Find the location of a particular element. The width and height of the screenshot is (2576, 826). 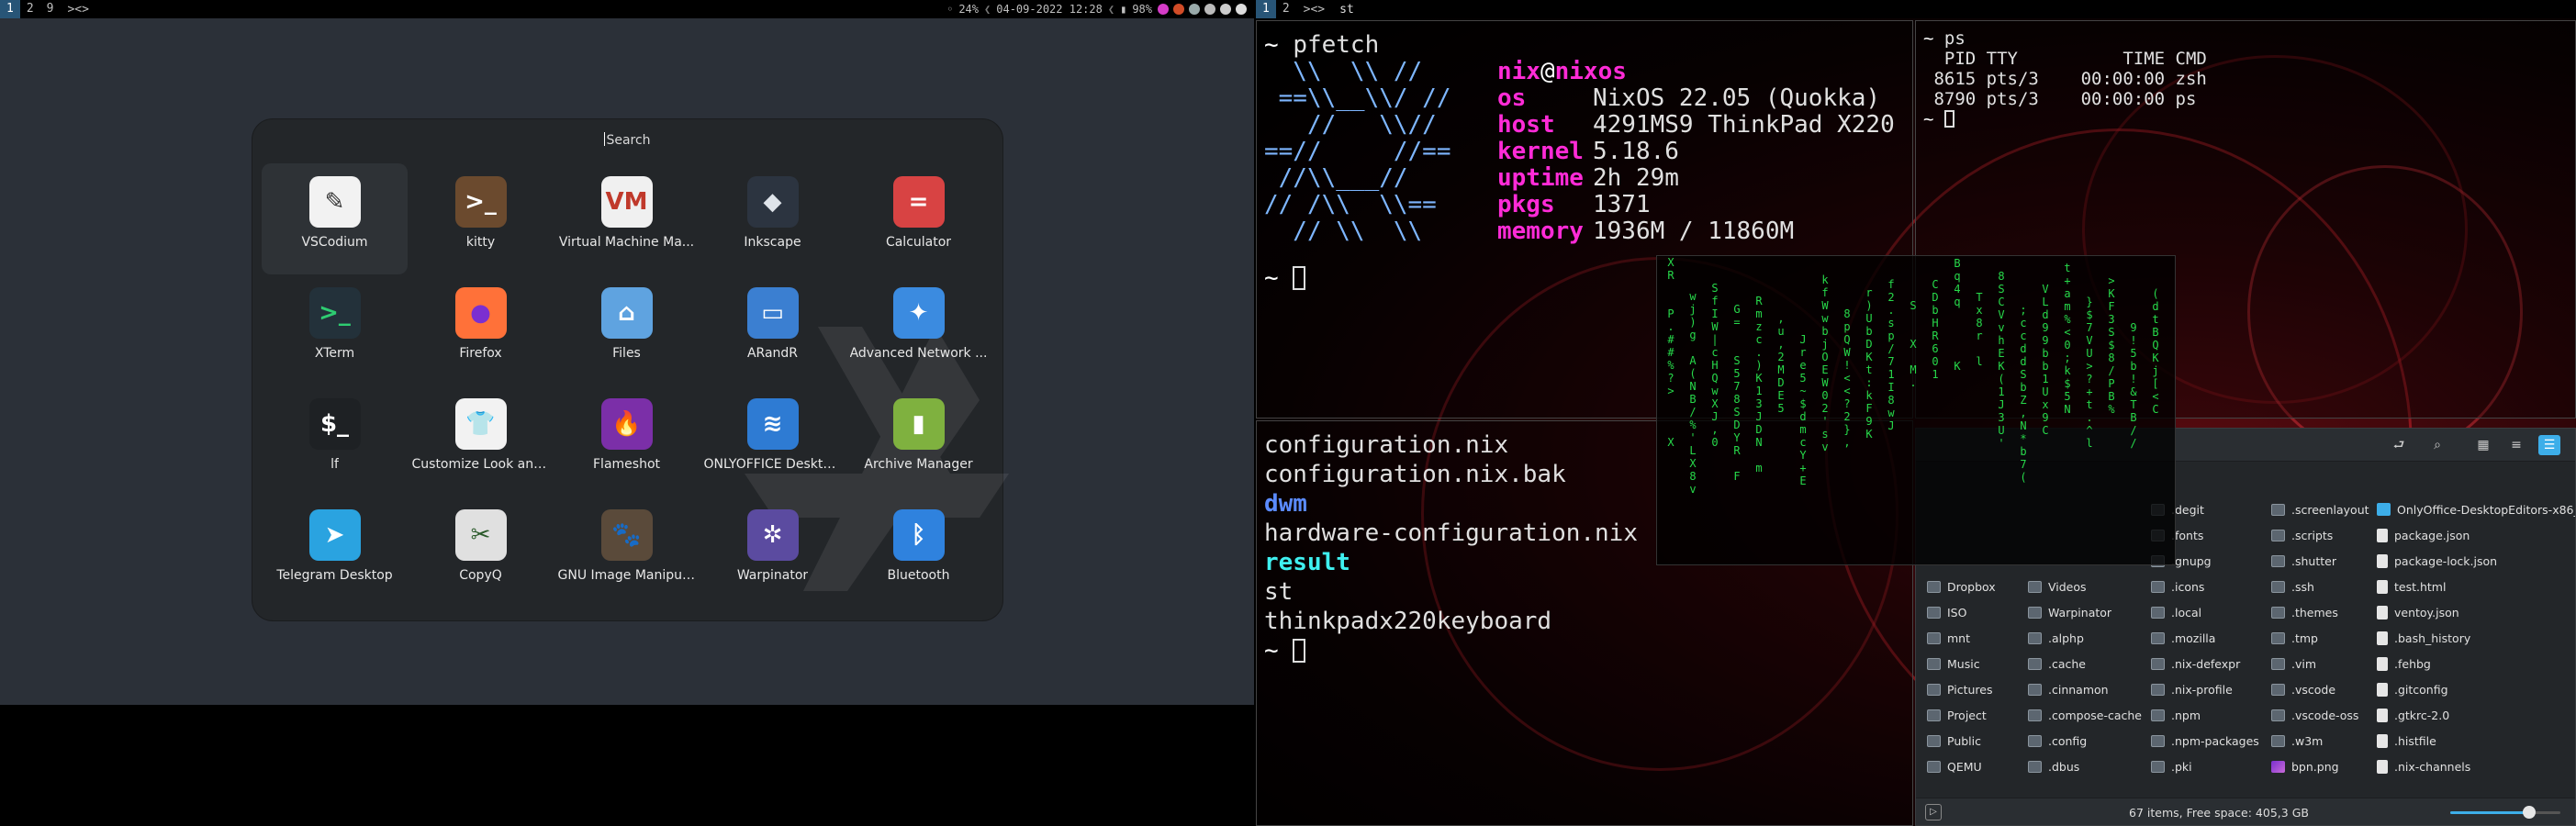

app-tile: ⌂ Files is located at coordinates (627, 329).